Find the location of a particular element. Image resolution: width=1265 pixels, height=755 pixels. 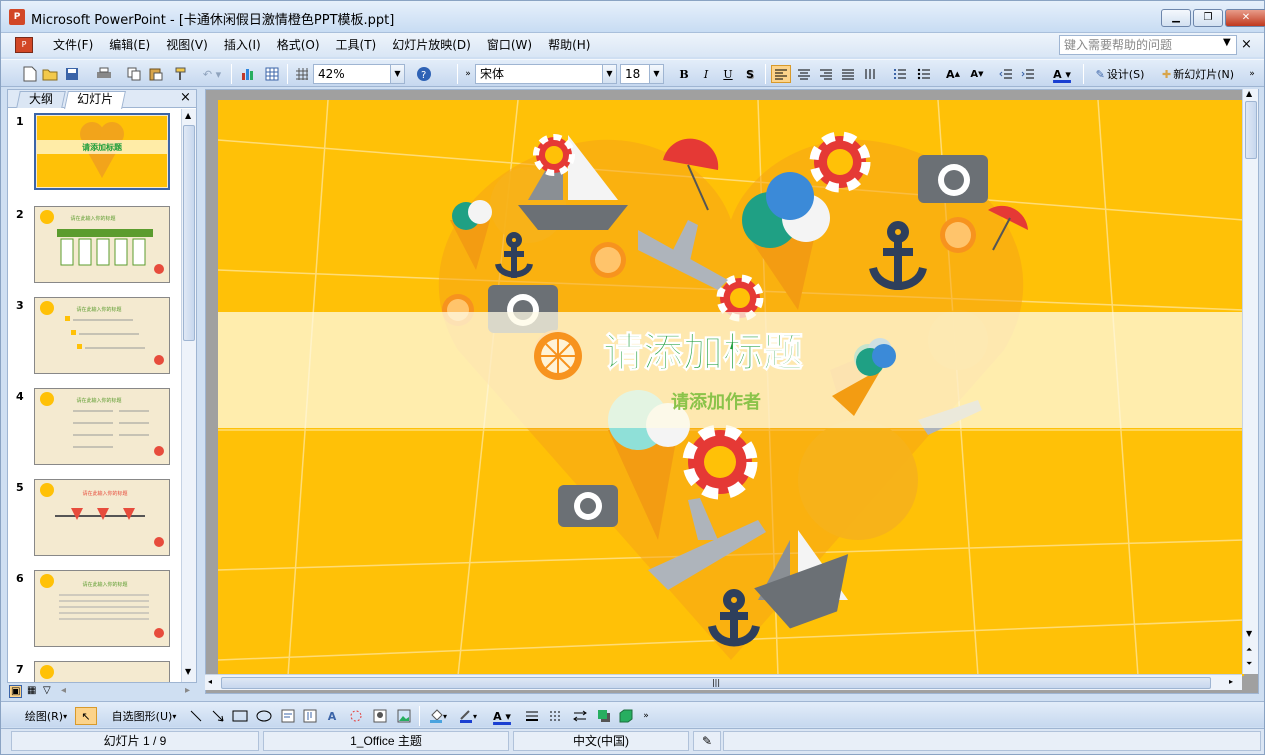

picture-icon is located at coordinates (404, 716).